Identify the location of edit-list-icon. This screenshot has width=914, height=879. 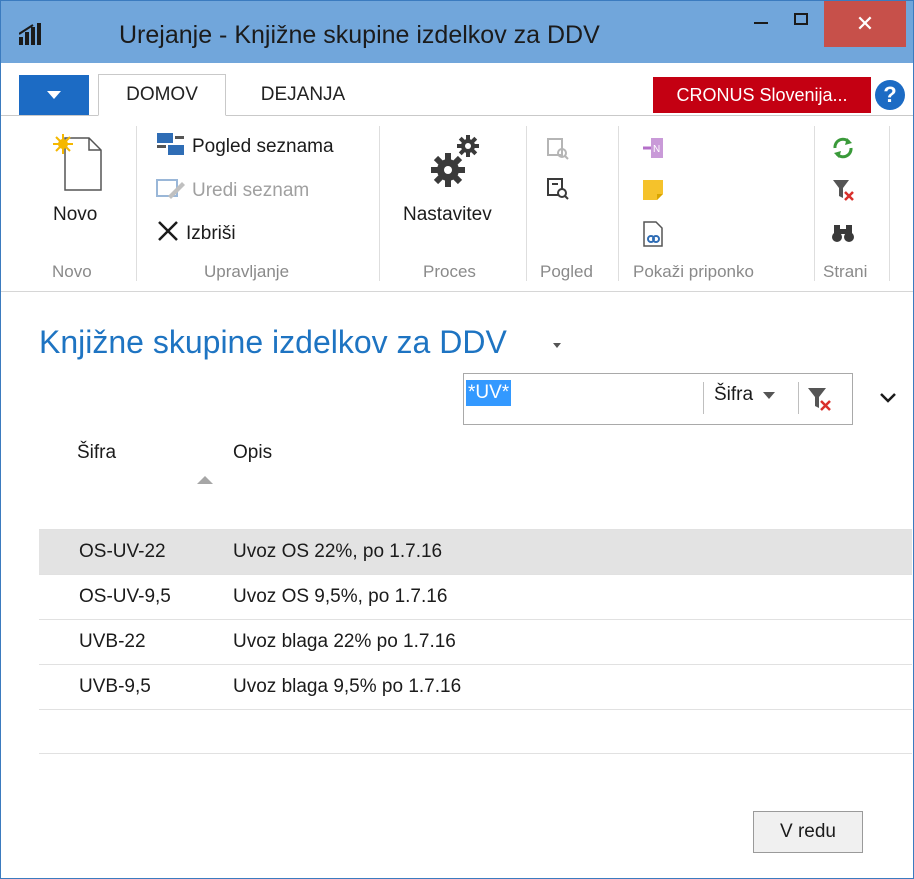
(171, 191).